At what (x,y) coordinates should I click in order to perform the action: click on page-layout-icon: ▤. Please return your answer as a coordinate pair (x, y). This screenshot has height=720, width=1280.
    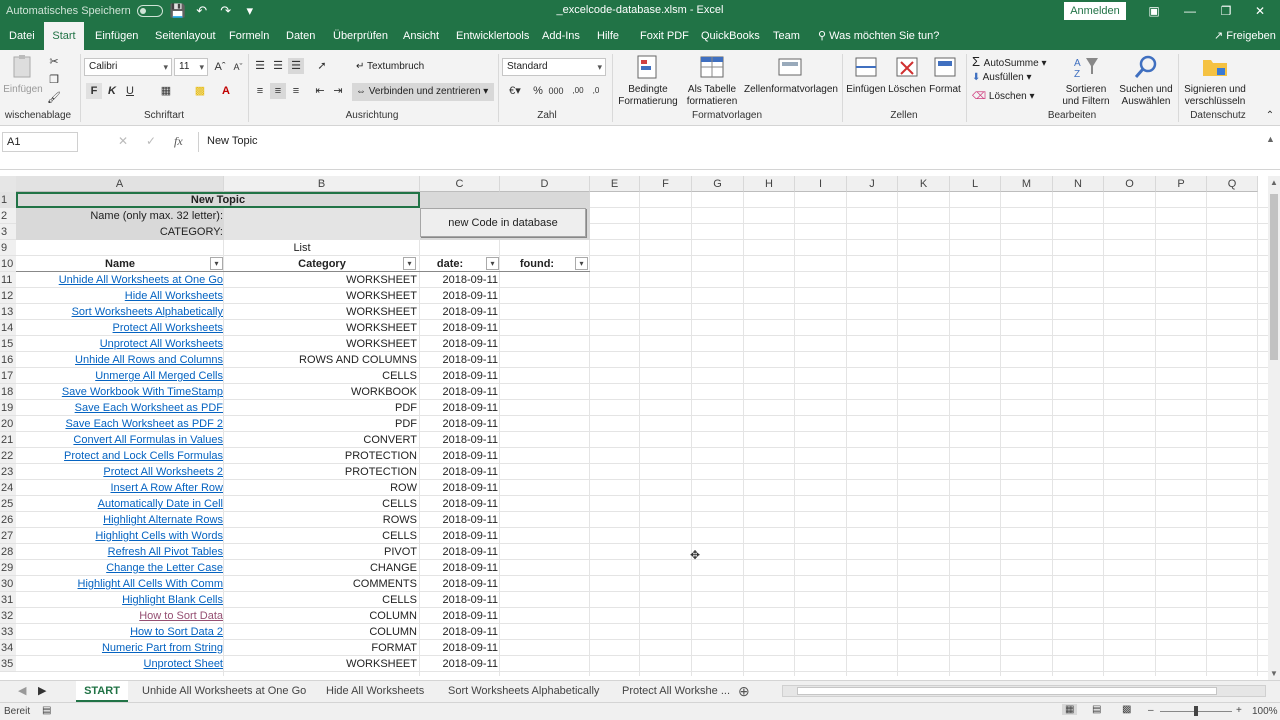
    Looking at the image, I should click on (1096, 709).